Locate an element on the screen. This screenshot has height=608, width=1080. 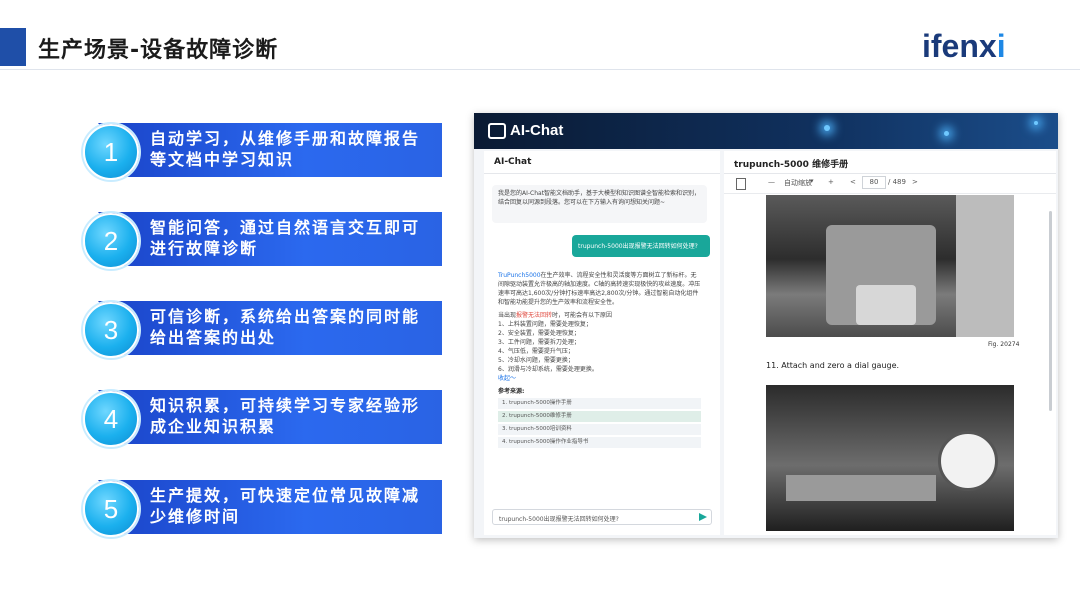
feature-text: 生产提效，可快速定位常见故障减少维修时间 is located at coordinates (285, 506).